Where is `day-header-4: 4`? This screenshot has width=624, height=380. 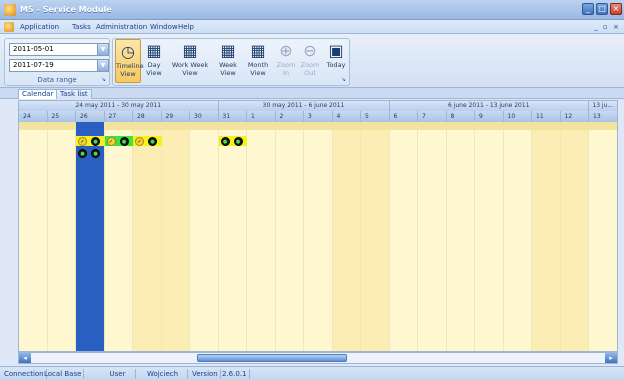 day-header-4: 4 is located at coordinates (346, 116).